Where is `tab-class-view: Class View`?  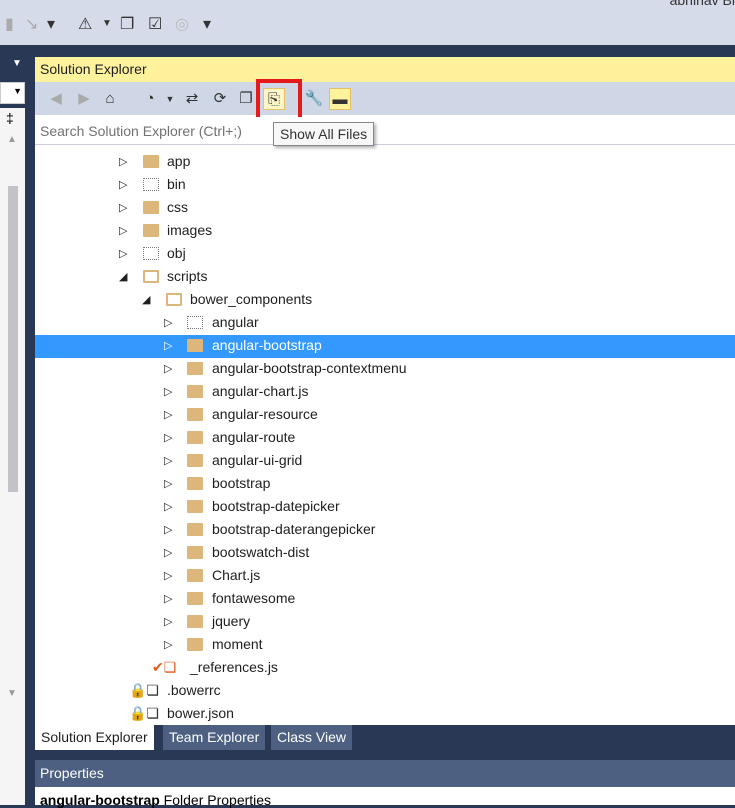
tab-class-view: Class View is located at coordinates (311, 737).